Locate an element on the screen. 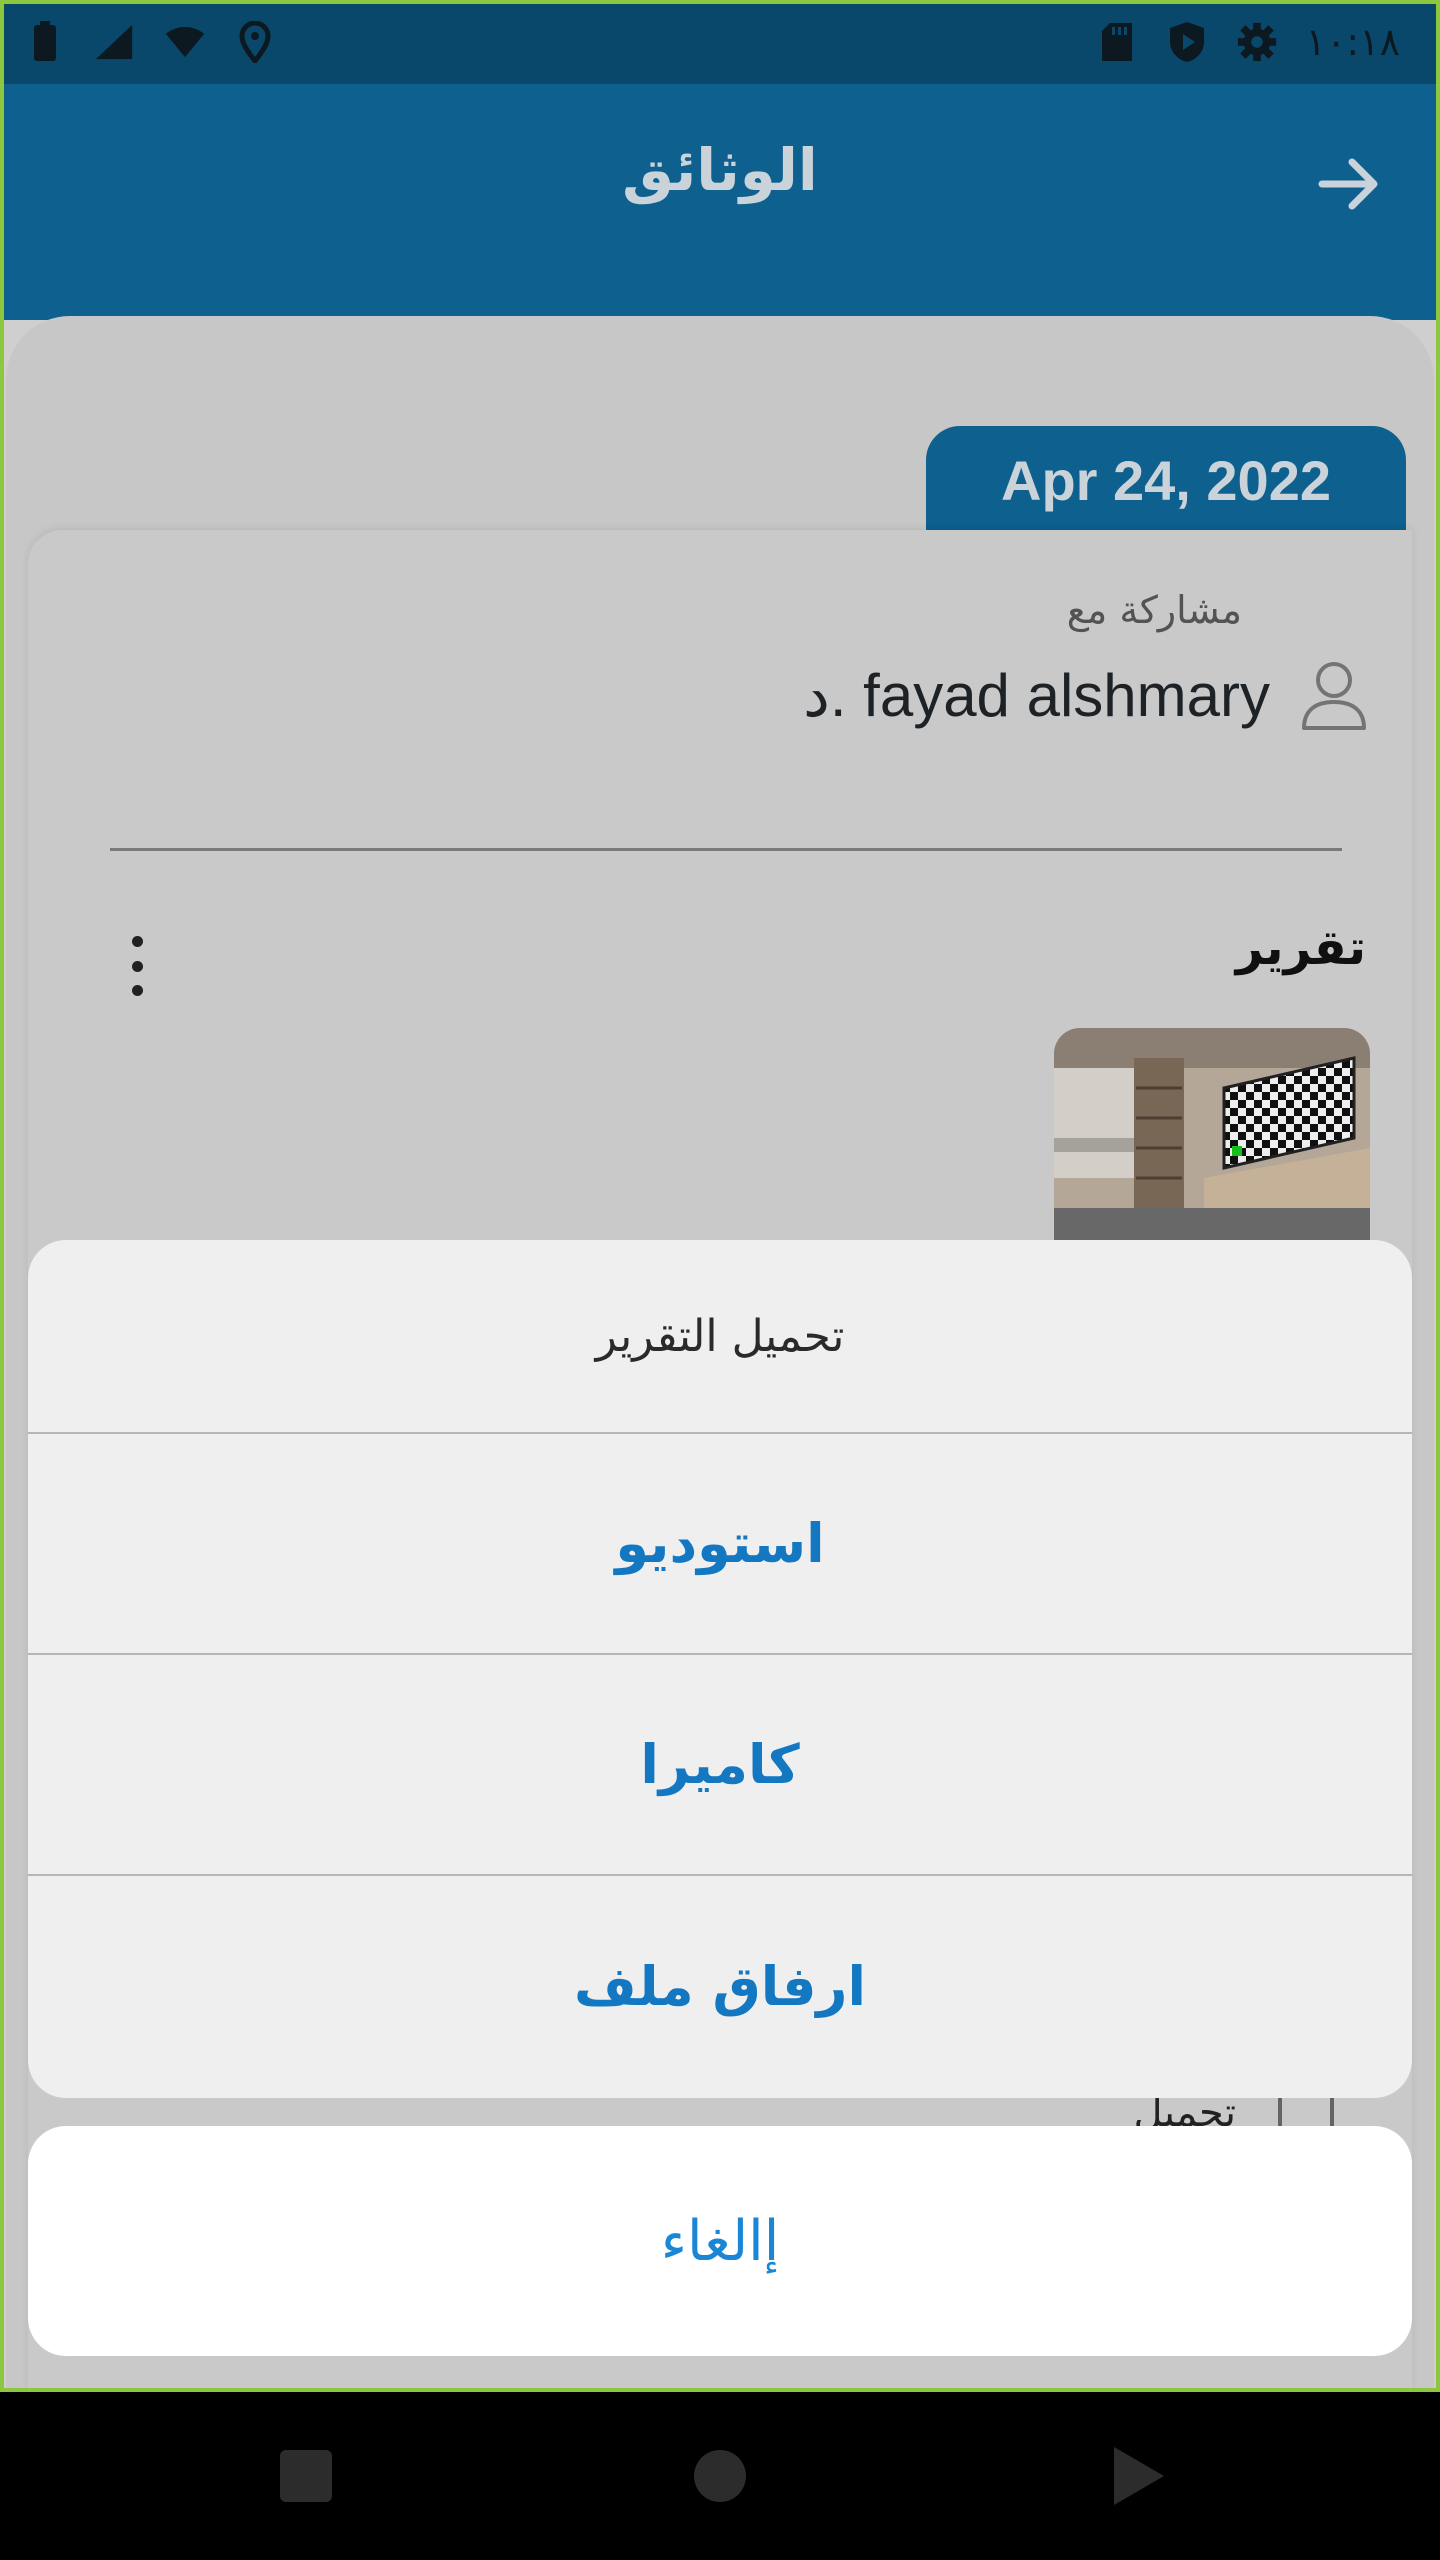 This screenshot has width=1440, height=2560. back-triangle-icon is located at coordinates (1139, 2476).